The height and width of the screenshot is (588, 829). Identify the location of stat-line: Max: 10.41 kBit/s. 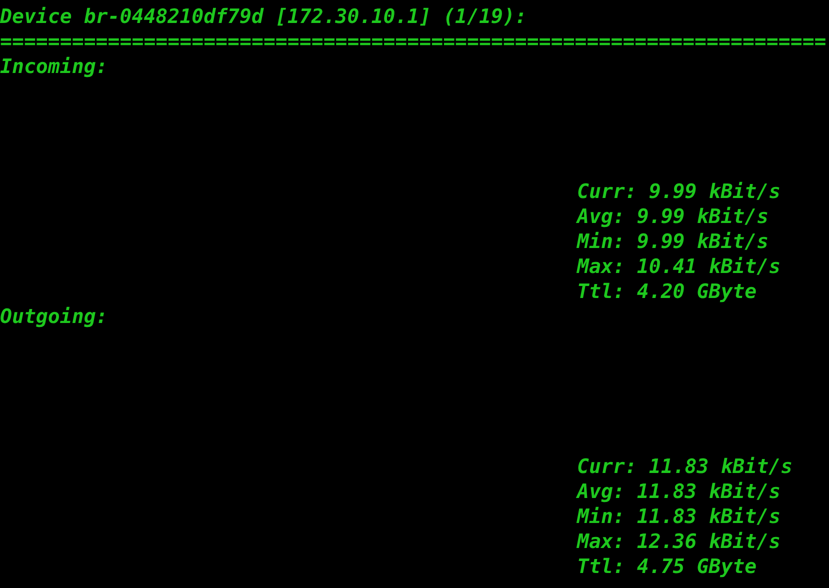
(679, 266).